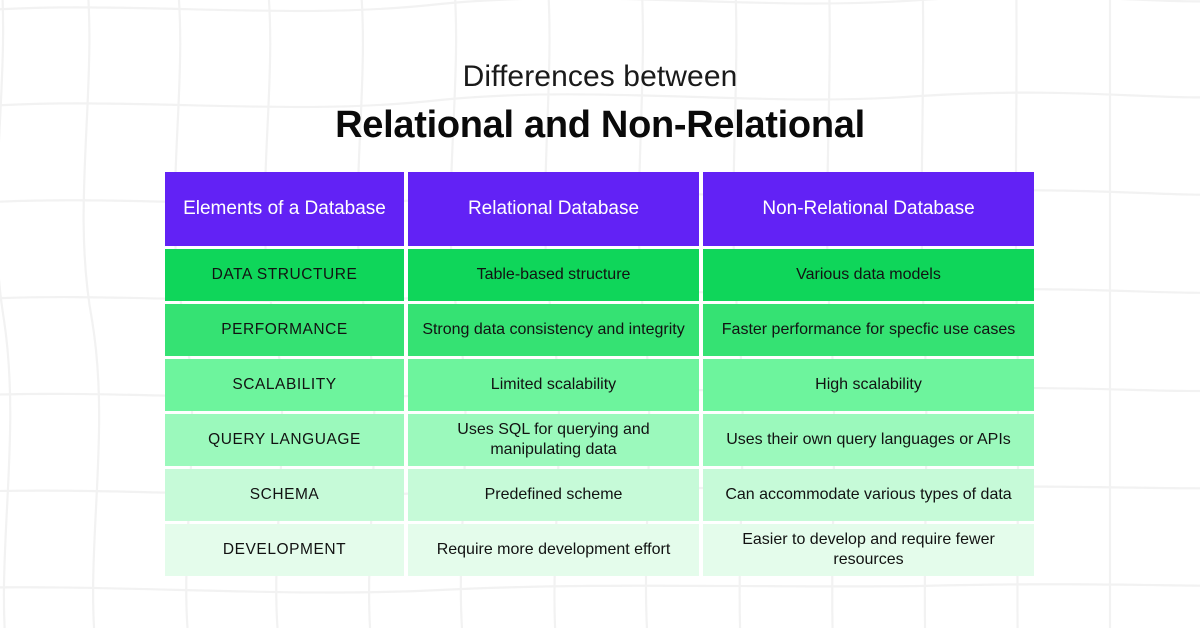 This screenshot has width=1200, height=628. I want to click on title-main-line: Relational and Non-Relational, so click(600, 124).